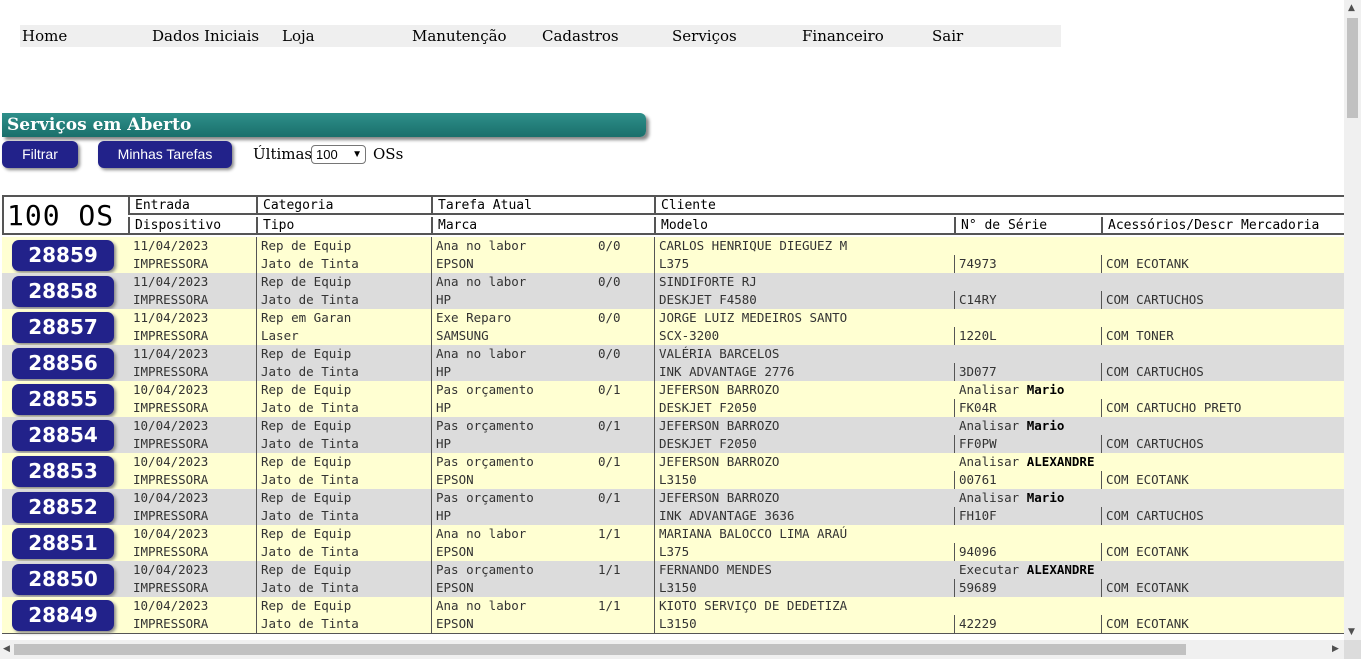 This screenshot has height=659, width=1361. What do you see at coordinates (1060, 569) in the screenshot?
I see `responsavel: ALEXANDRE` at bounding box center [1060, 569].